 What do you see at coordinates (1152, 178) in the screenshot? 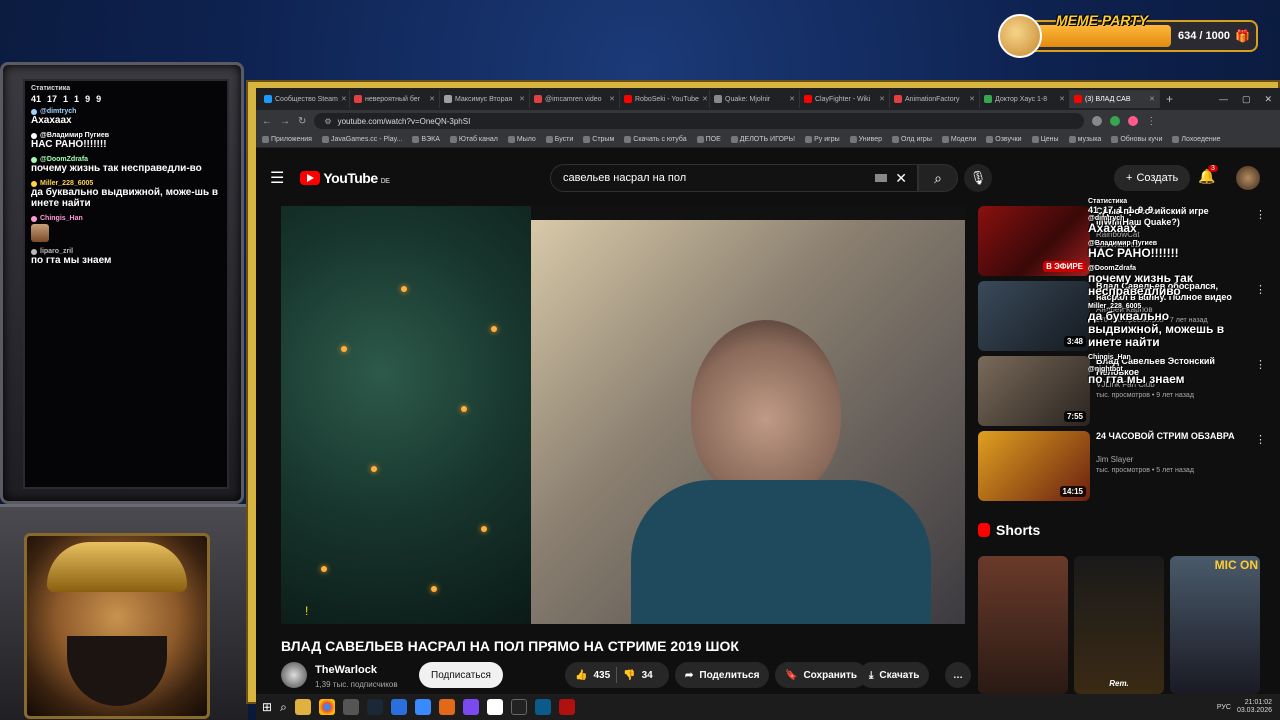
I see `create-button: + Создать` at bounding box center [1152, 178].